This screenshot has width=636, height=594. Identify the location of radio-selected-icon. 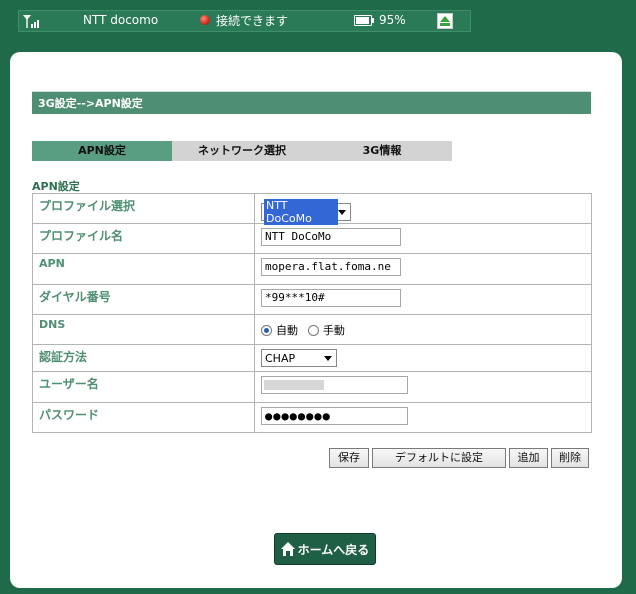
(266, 330).